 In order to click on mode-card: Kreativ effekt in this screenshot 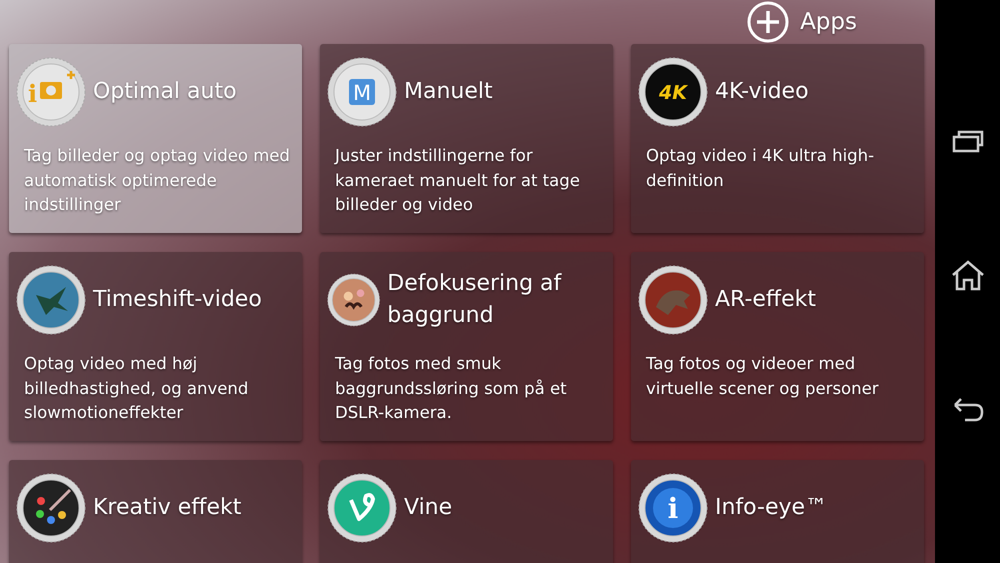, I will do `click(155, 511)`.